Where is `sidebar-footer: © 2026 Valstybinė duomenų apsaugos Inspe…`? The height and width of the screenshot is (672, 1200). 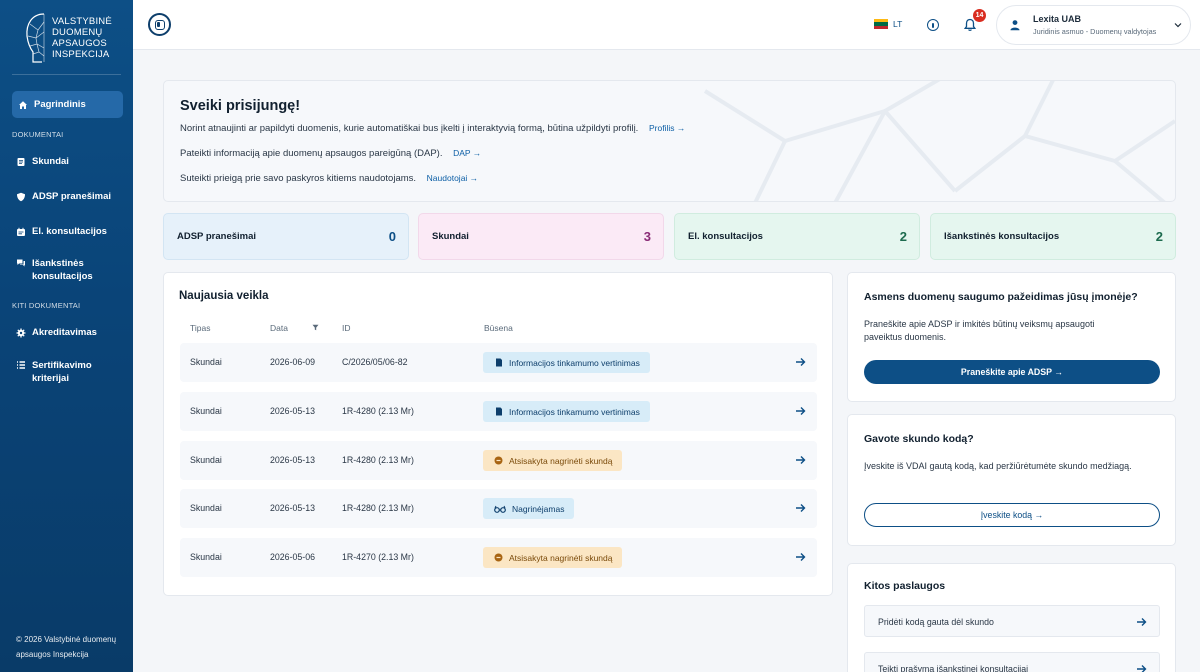 sidebar-footer: © 2026 Valstybinė duomenų apsaugos Inspe… is located at coordinates (66, 647).